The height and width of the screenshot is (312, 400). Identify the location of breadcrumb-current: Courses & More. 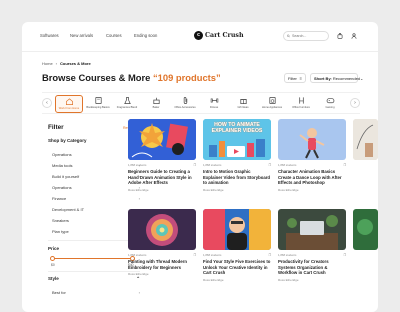
(75, 63).